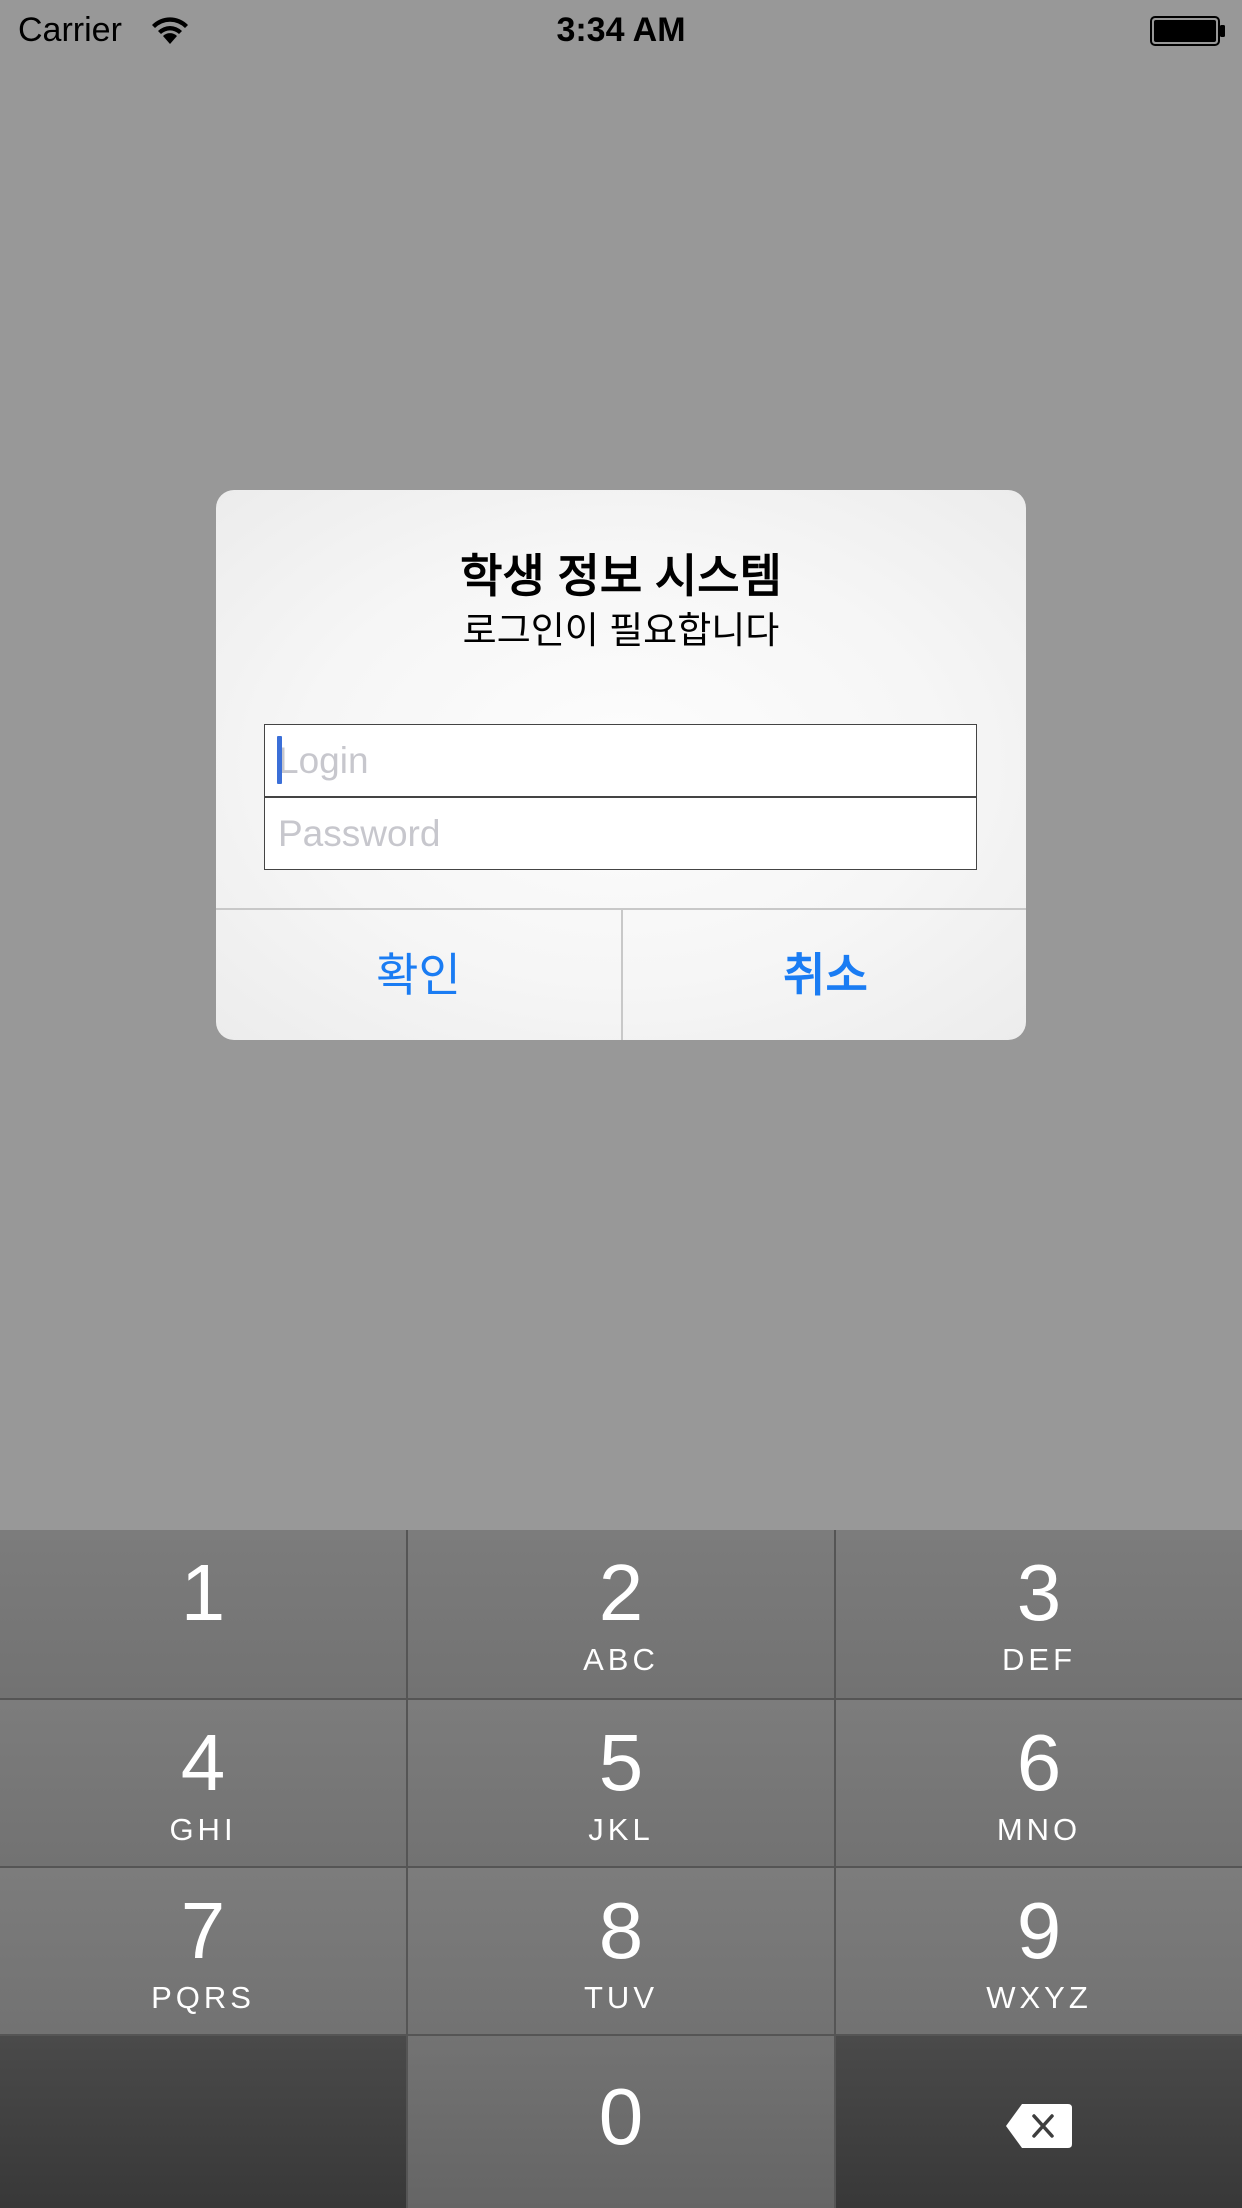 The width and height of the screenshot is (1242, 2208). I want to click on blank-key, so click(203, 2122).